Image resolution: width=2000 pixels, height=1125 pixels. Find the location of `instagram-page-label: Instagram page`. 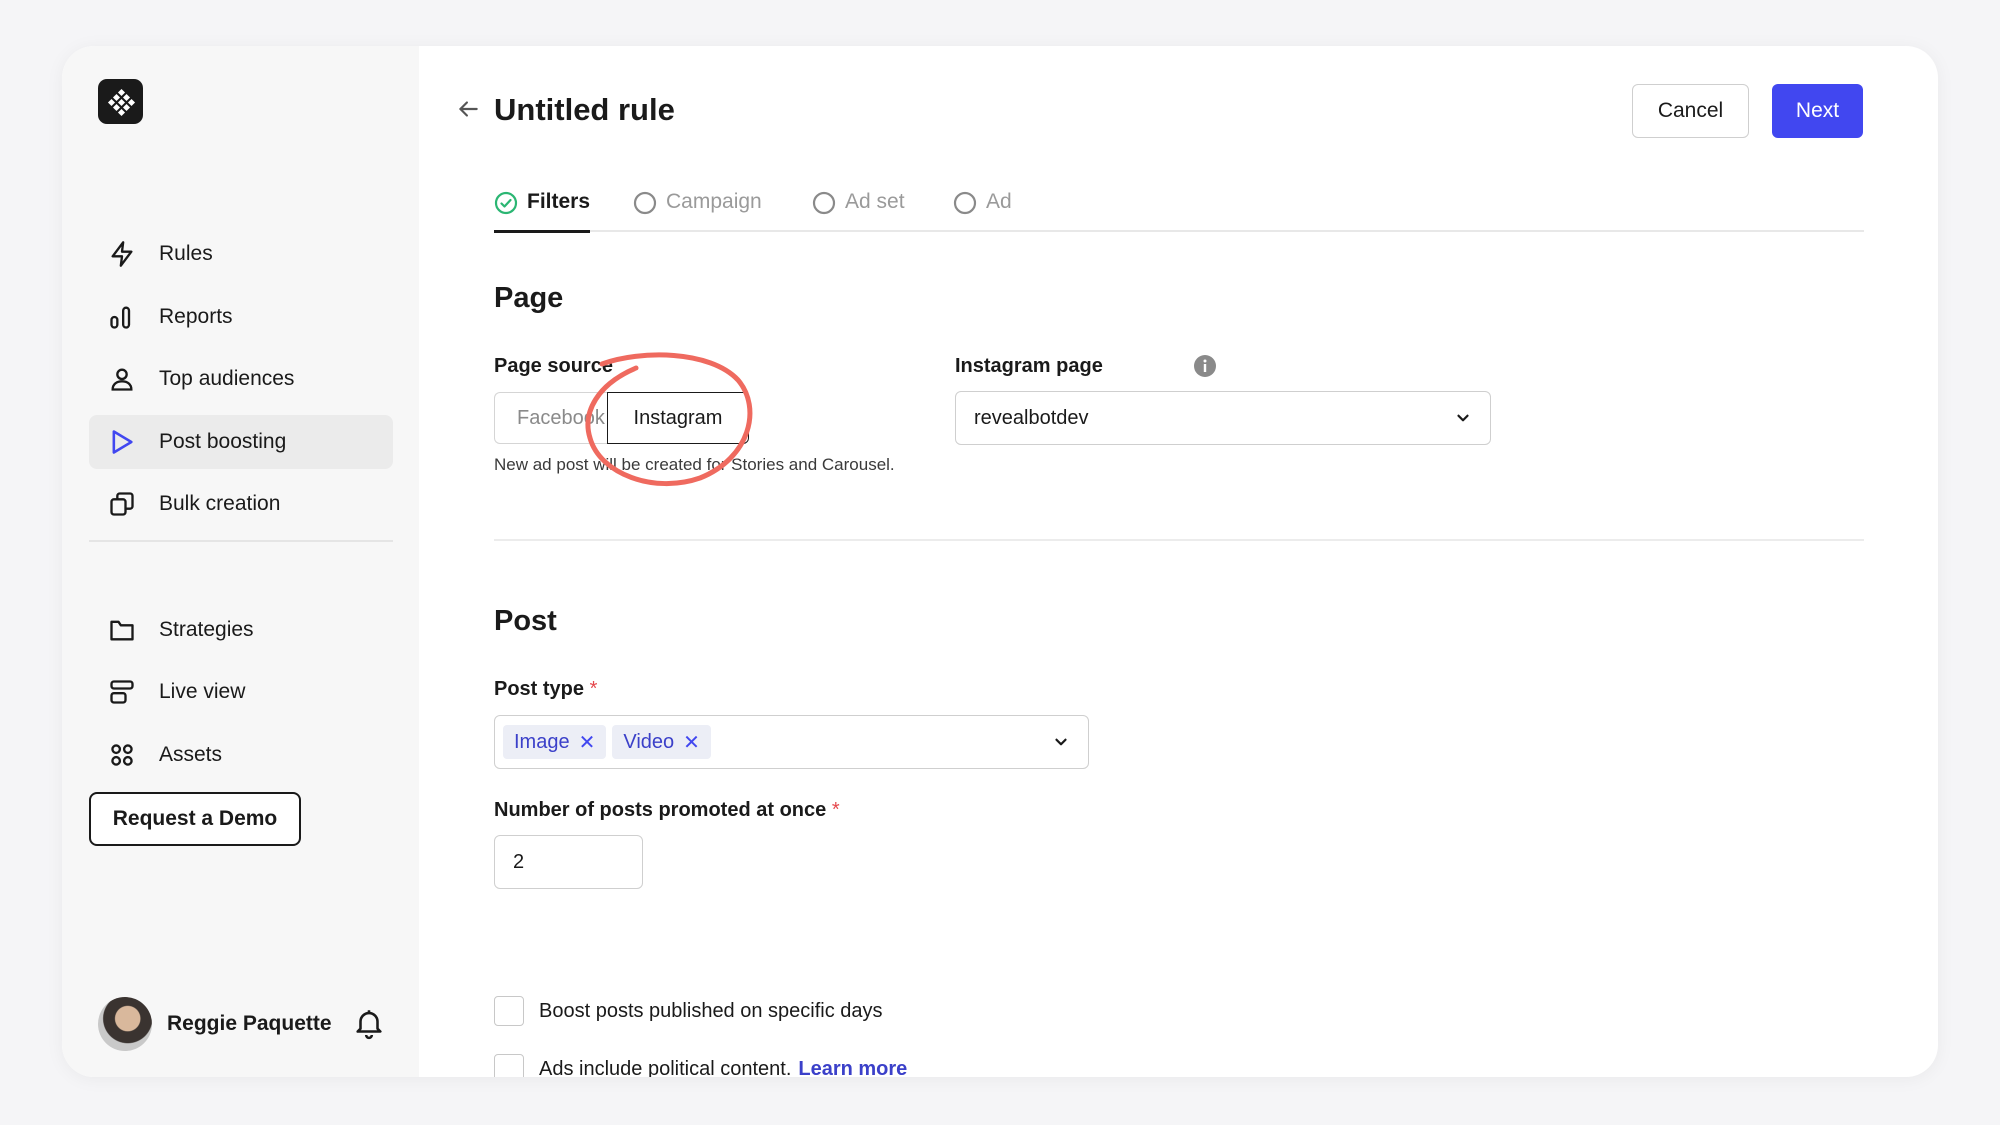

instagram-page-label: Instagram page is located at coordinates (1029, 366).